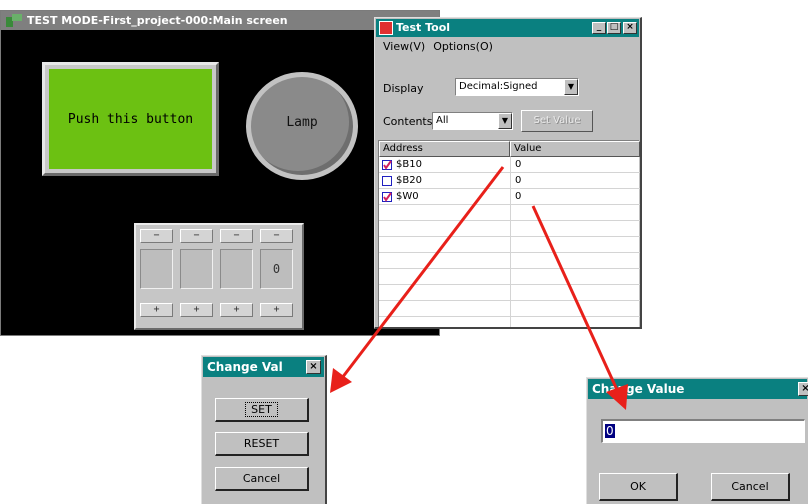 The height and width of the screenshot is (504, 808). Describe the element at coordinates (386, 28) in the screenshot. I see `test-tool-icon` at that location.